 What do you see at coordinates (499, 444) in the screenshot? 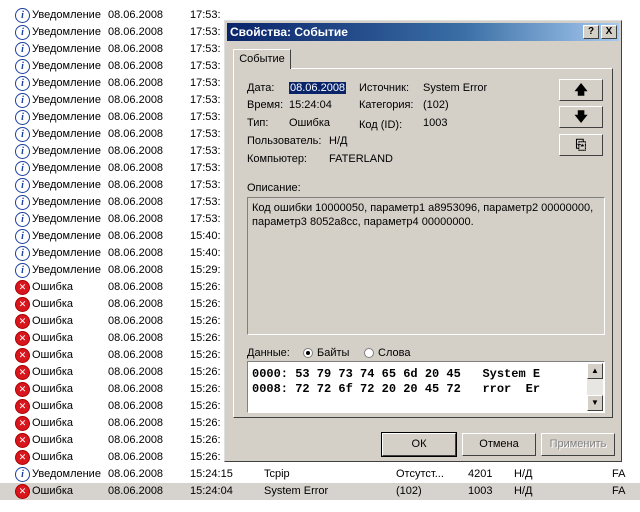
I see `cancel-button: Отмена` at bounding box center [499, 444].